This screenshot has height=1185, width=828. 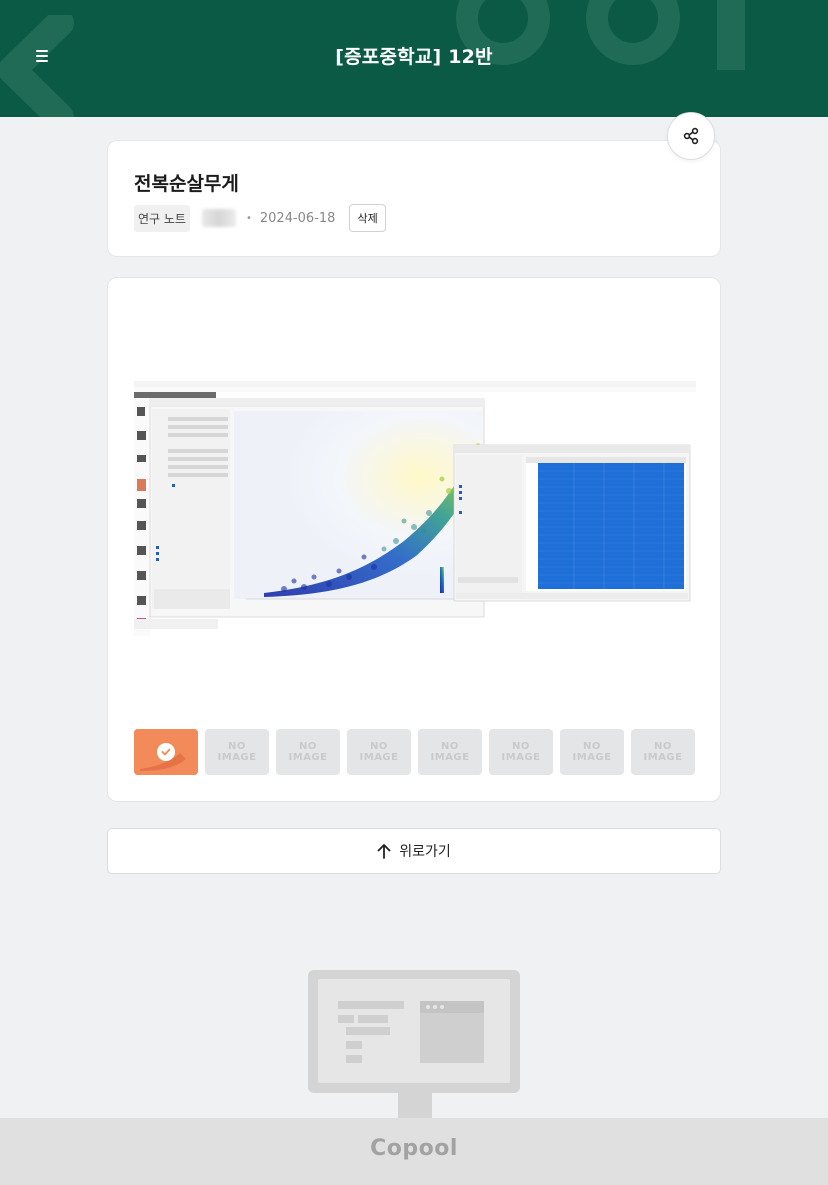 I want to click on post-info-card: 전복순살무게 연구 노트 • 2024-06-18 삭제, so click(x=414, y=198).